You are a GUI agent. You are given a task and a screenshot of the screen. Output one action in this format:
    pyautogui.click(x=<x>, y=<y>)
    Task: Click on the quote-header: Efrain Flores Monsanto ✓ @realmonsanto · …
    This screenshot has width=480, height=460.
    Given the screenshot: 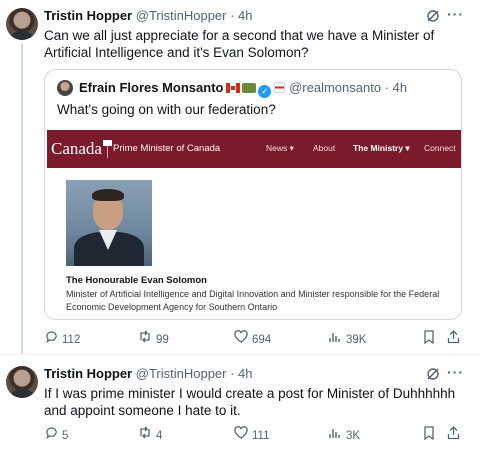 What is the action you would take?
    pyautogui.click(x=243, y=89)
    